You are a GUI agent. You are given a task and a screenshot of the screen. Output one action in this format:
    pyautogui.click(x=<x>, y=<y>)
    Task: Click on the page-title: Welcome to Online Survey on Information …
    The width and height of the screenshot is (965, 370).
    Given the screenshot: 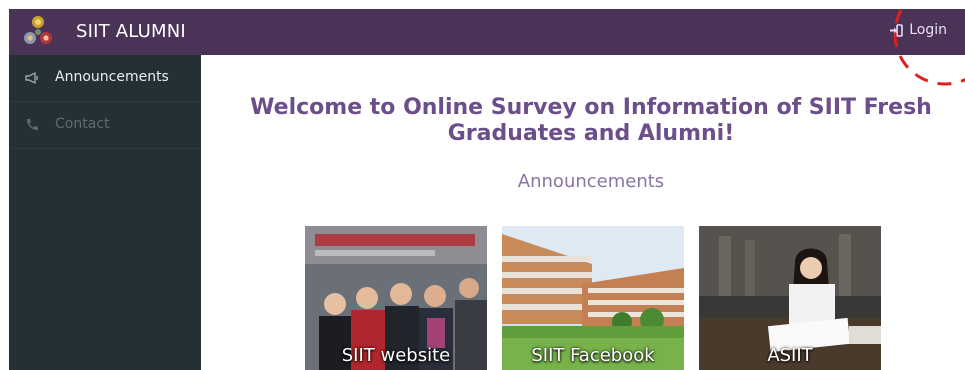 What is the action you would take?
    pyautogui.click(x=591, y=120)
    